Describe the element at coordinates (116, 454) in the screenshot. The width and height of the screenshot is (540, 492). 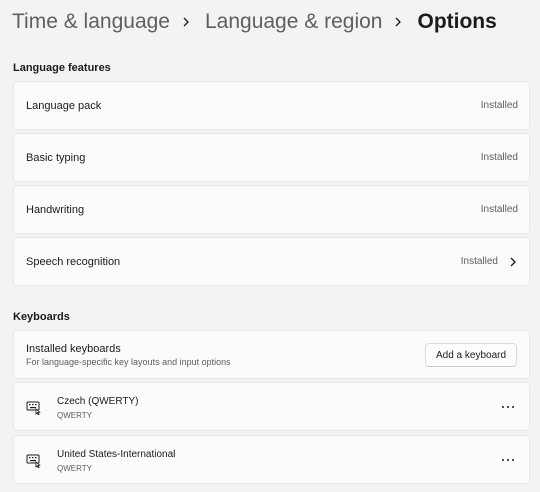
I see `keyboard-name: United States-International` at that location.